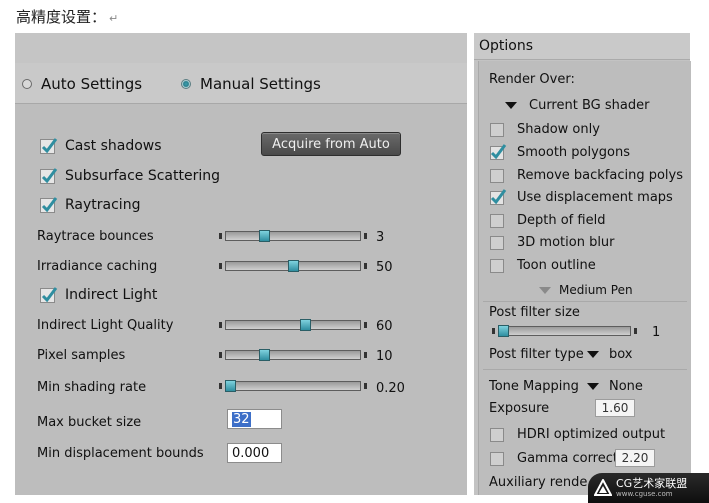  What do you see at coordinates (644, 494) in the screenshot?
I see `watermark-url: www.cguse.com` at bounding box center [644, 494].